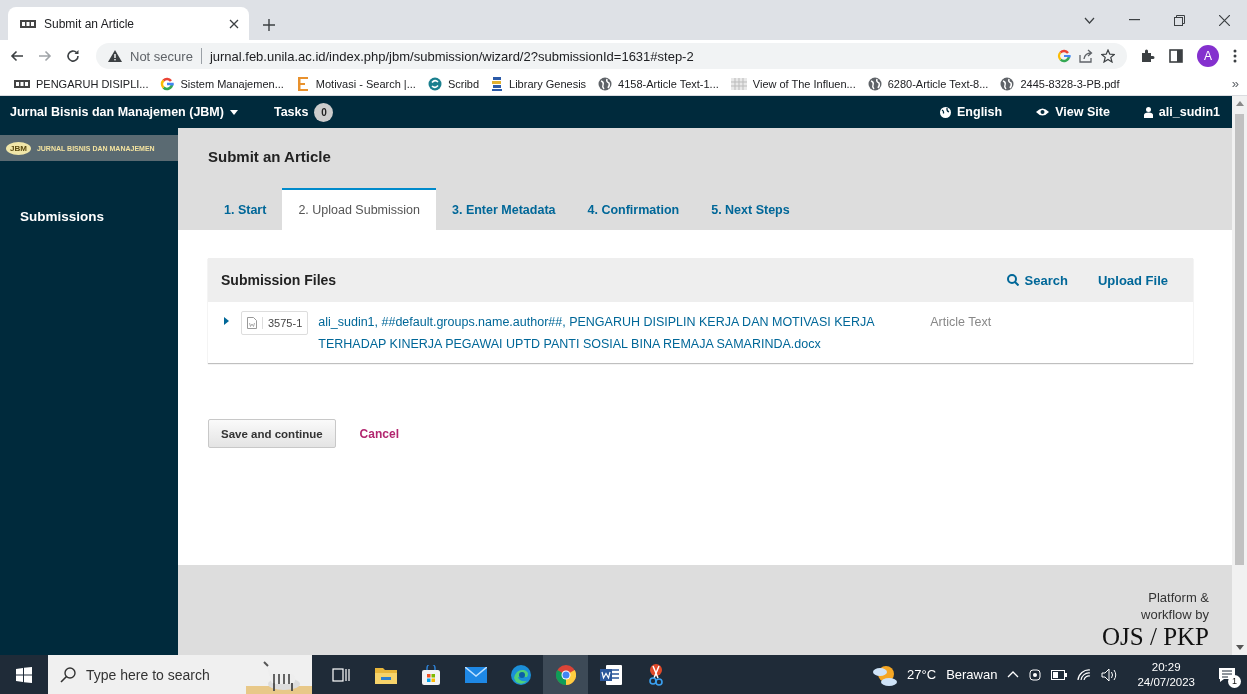 Image resolution: width=1247 pixels, height=694 pixels. What do you see at coordinates (608, 333) in the screenshot?
I see `file-name-link: ali_sudin1, ##default.groups.name.author##, PENGARUH DISIPLIN KERJA DAN MOTIVASI KERJA TERHADAP KINERJA PEGAWAI UPTD PANTI SOSIAL BINA REMAJA SAMARINDA.docx` at bounding box center [608, 333].